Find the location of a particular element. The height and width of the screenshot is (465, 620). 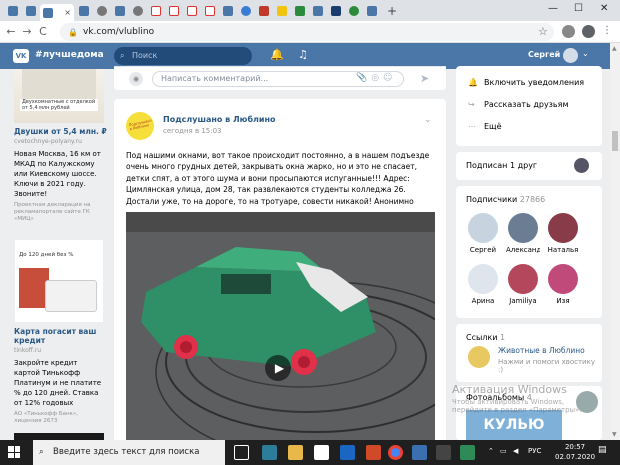

extension-icon is located at coordinates (568, 31).